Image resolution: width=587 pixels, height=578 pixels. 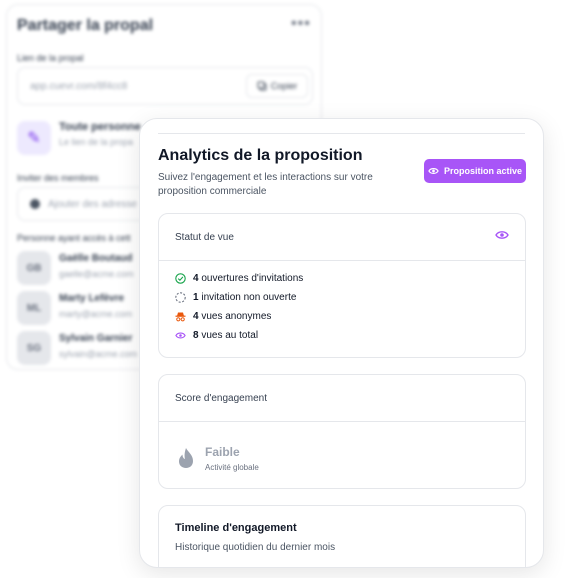 What do you see at coordinates (186, 458) in the screenshot?
I see `flame-icon` at bounding box center [186, 458].